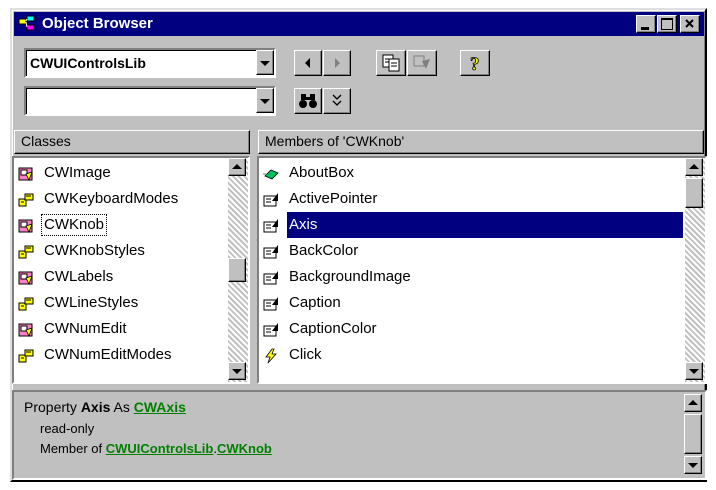 The image size is (716, 490). Describe the element at coordinates (305, 354) in the screenshot. I see `member-item-label: Click` at that location.